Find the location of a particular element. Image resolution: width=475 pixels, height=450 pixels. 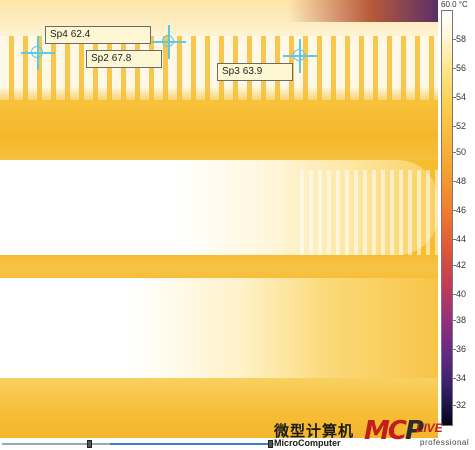

temperature-color-scale is located at coordinates (447, 218).